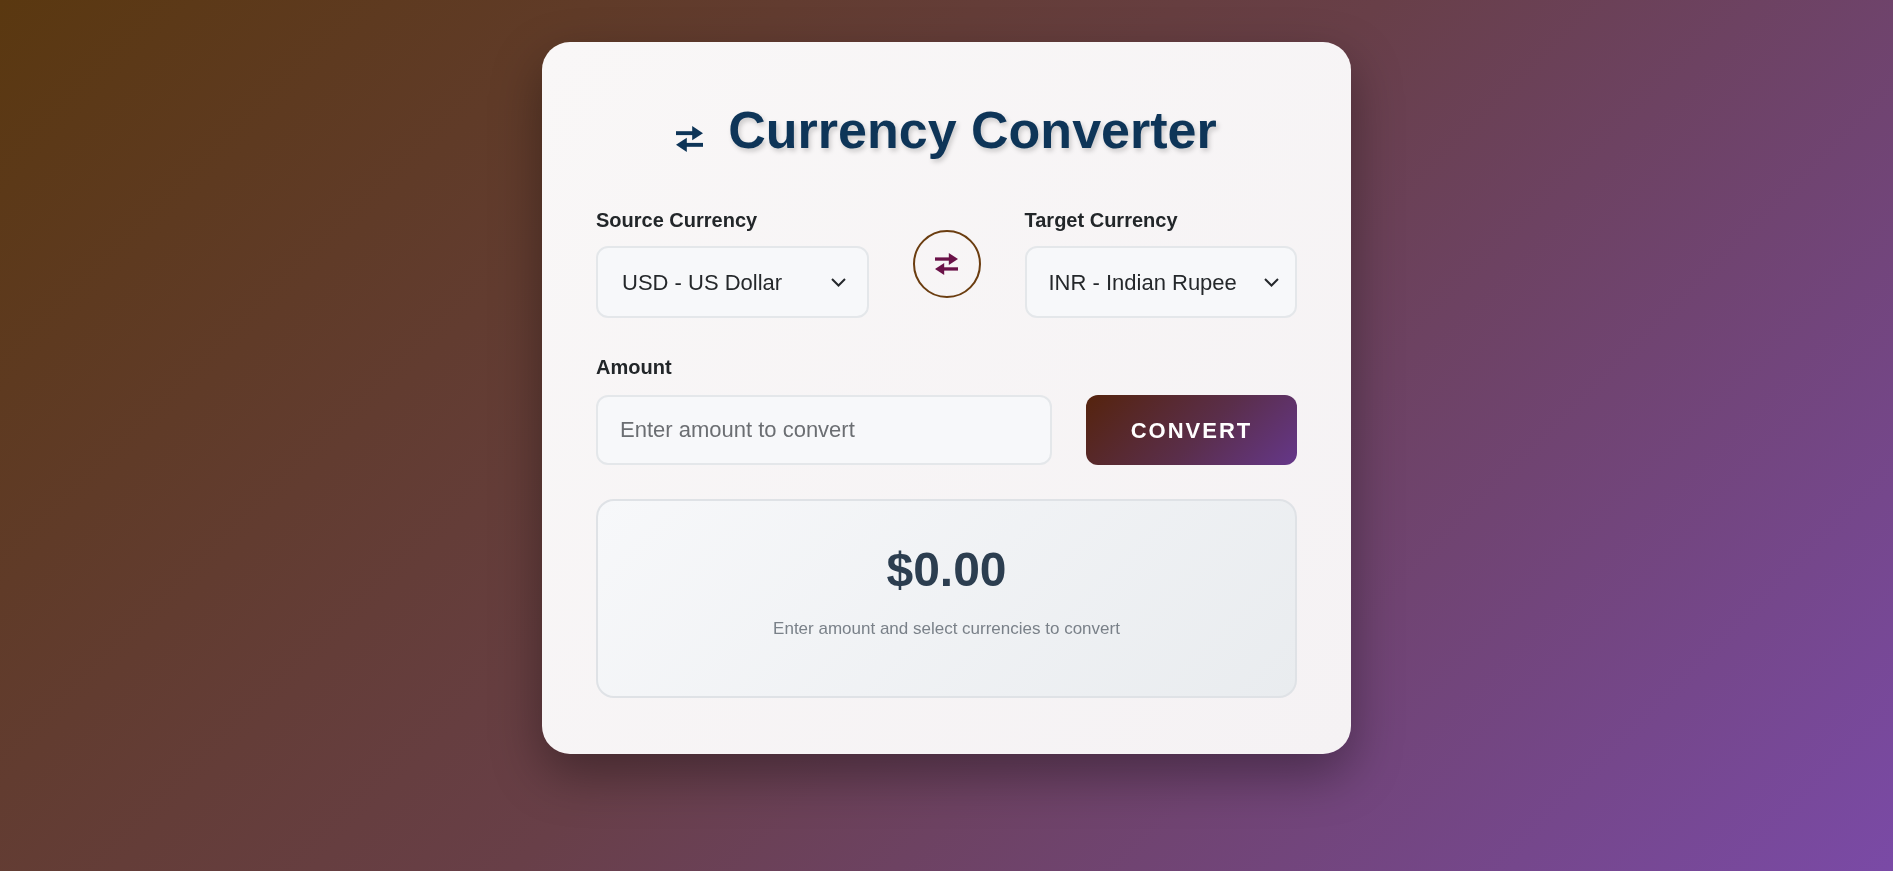 The height and width of the screenshot is (871, 1893). What do you see at coordinates (1101, 220) in the screenshot?
I see `target-currency-label: Target Currency` at bounding box center [1101, 220].